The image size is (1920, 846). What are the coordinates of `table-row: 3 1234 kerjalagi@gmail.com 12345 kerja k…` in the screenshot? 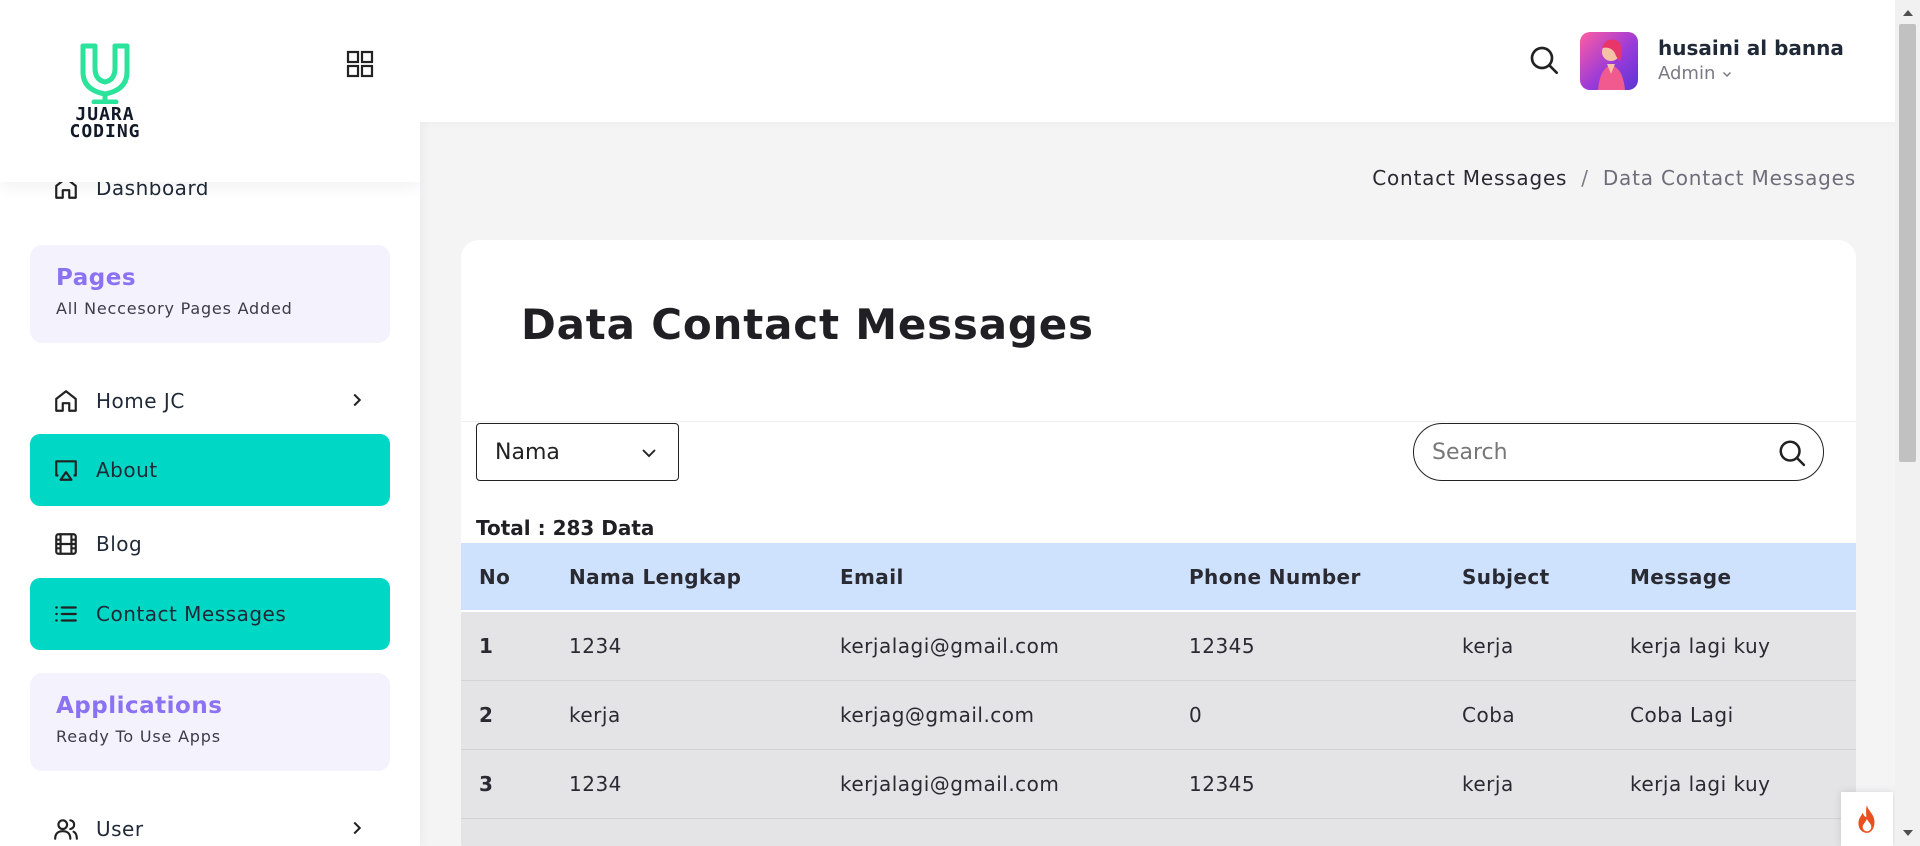 It's located at (1158, 783).